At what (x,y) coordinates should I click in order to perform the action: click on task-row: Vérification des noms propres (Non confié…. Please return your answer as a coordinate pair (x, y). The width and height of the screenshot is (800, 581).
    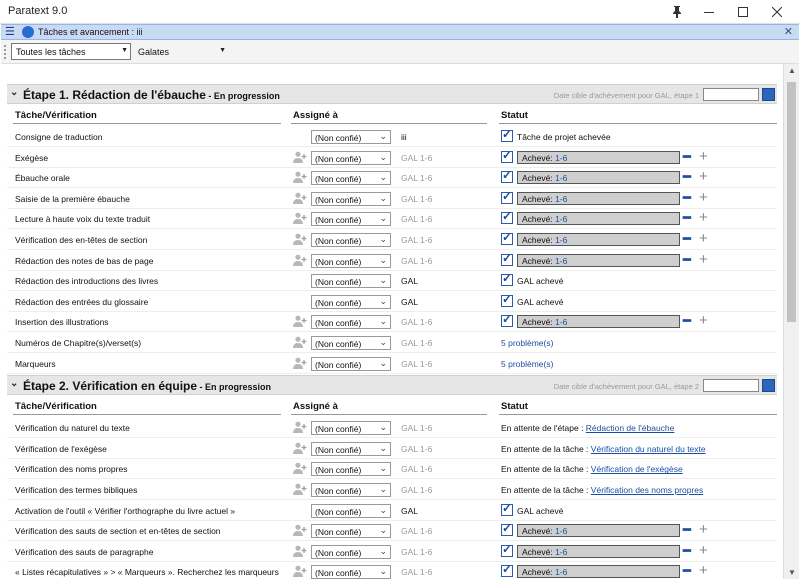
    Looking at the image, I should click on (392, 469).